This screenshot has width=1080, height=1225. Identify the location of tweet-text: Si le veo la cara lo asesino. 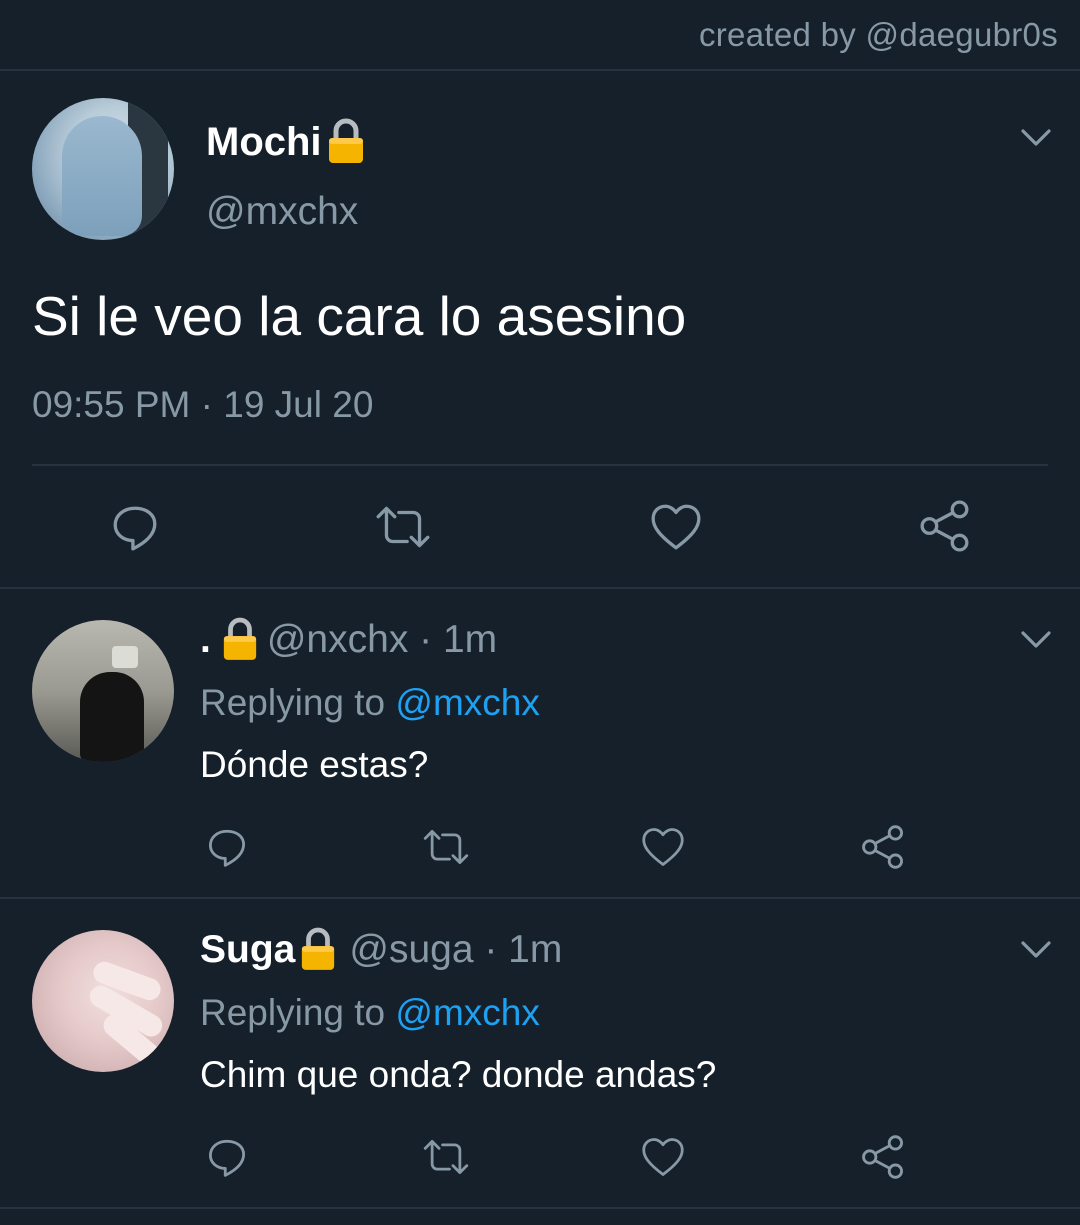
(359, 316).